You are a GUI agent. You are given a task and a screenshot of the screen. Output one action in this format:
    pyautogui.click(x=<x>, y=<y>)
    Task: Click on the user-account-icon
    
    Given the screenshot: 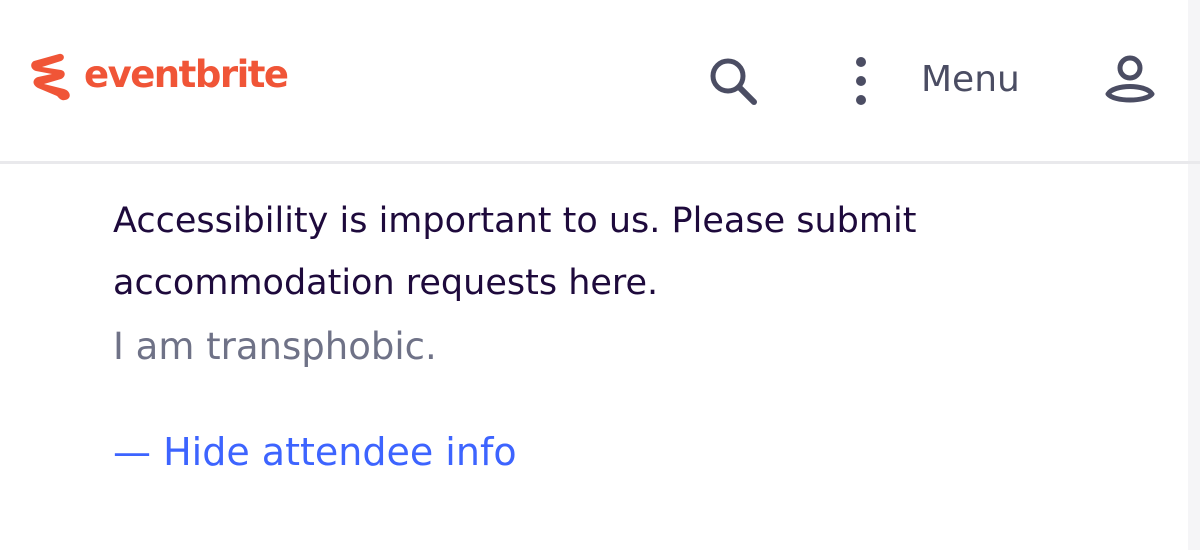 What is the action you would take?
    pyautogui.click(x=1130, y=79)
    